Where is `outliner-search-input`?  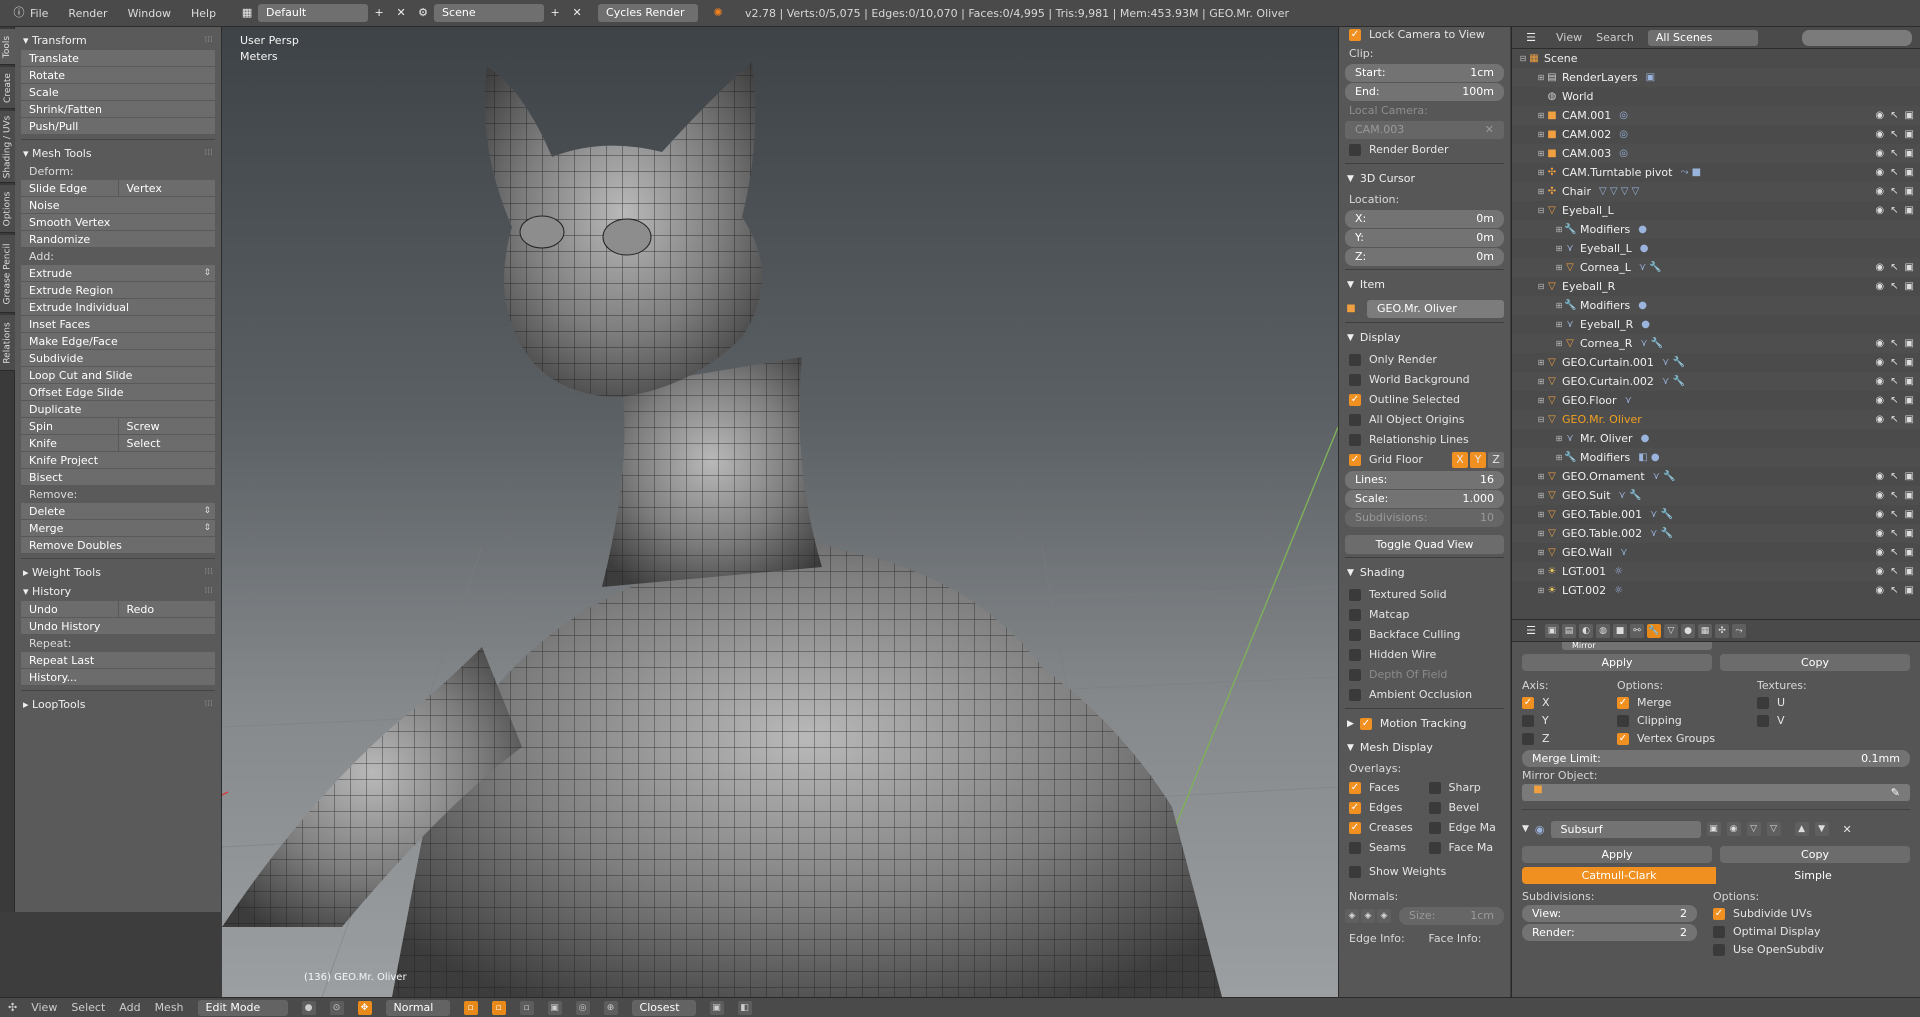 outliner-search-input is located at coordinates (1857, 37).